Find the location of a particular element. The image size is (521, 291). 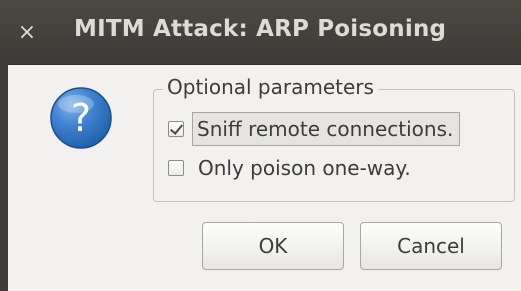

window-left-border is located at coordinates (4, 177).